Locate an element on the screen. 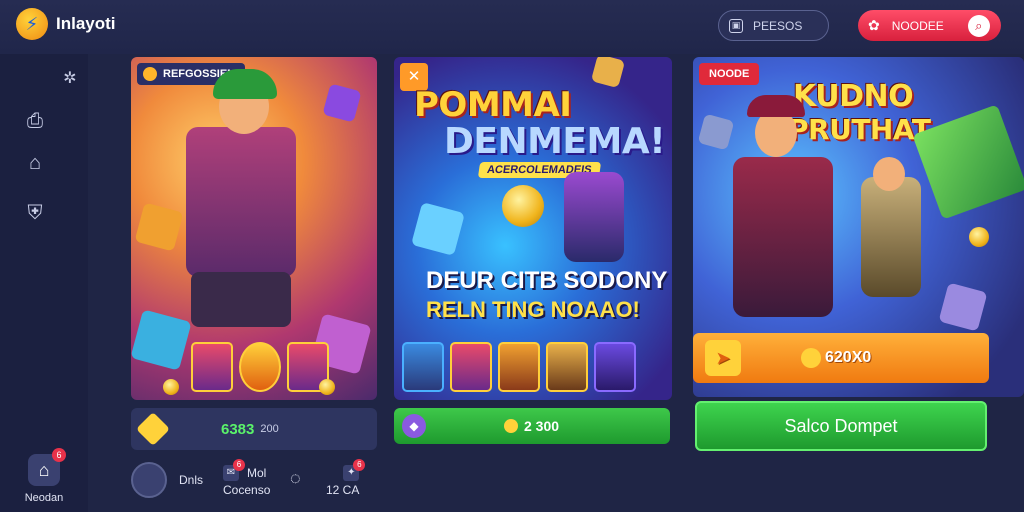  card2-price-value: 2 300 is located at coordinates (542, 426).